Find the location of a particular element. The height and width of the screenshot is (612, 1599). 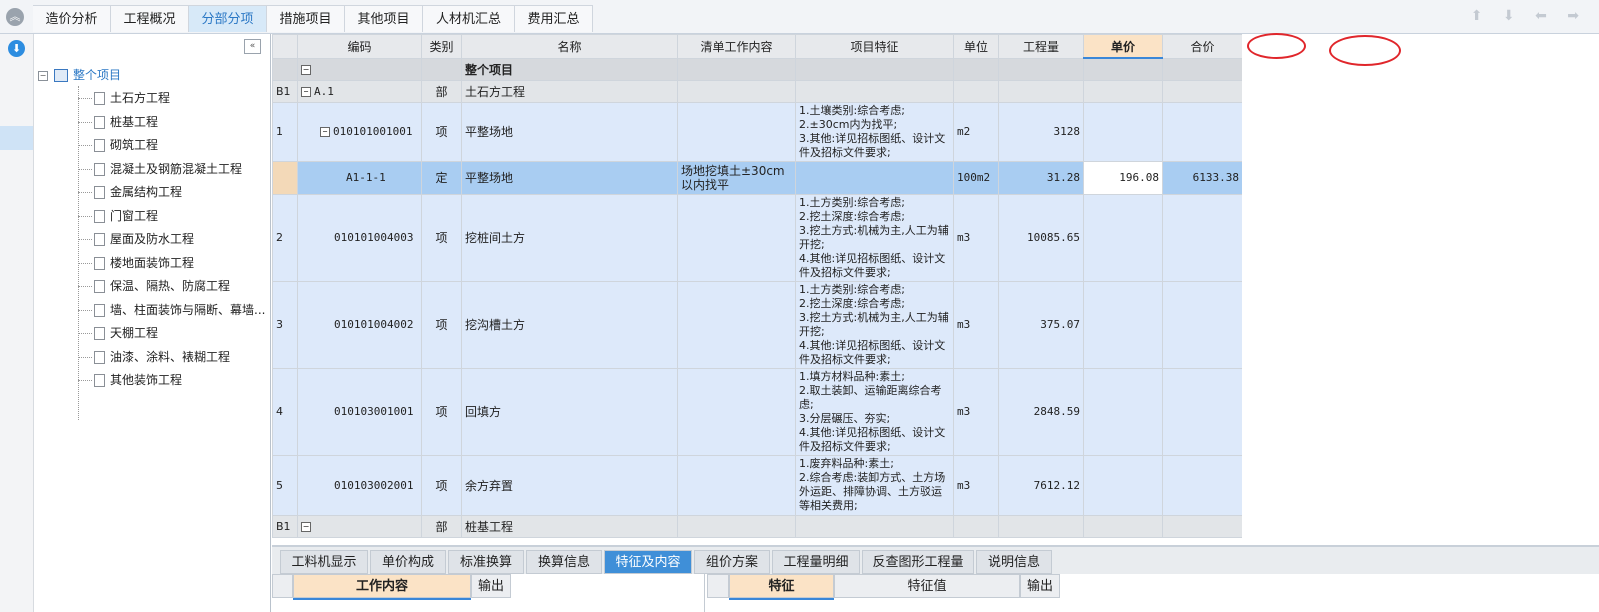

cell-category: 部 is located at coordinates (441, 526).